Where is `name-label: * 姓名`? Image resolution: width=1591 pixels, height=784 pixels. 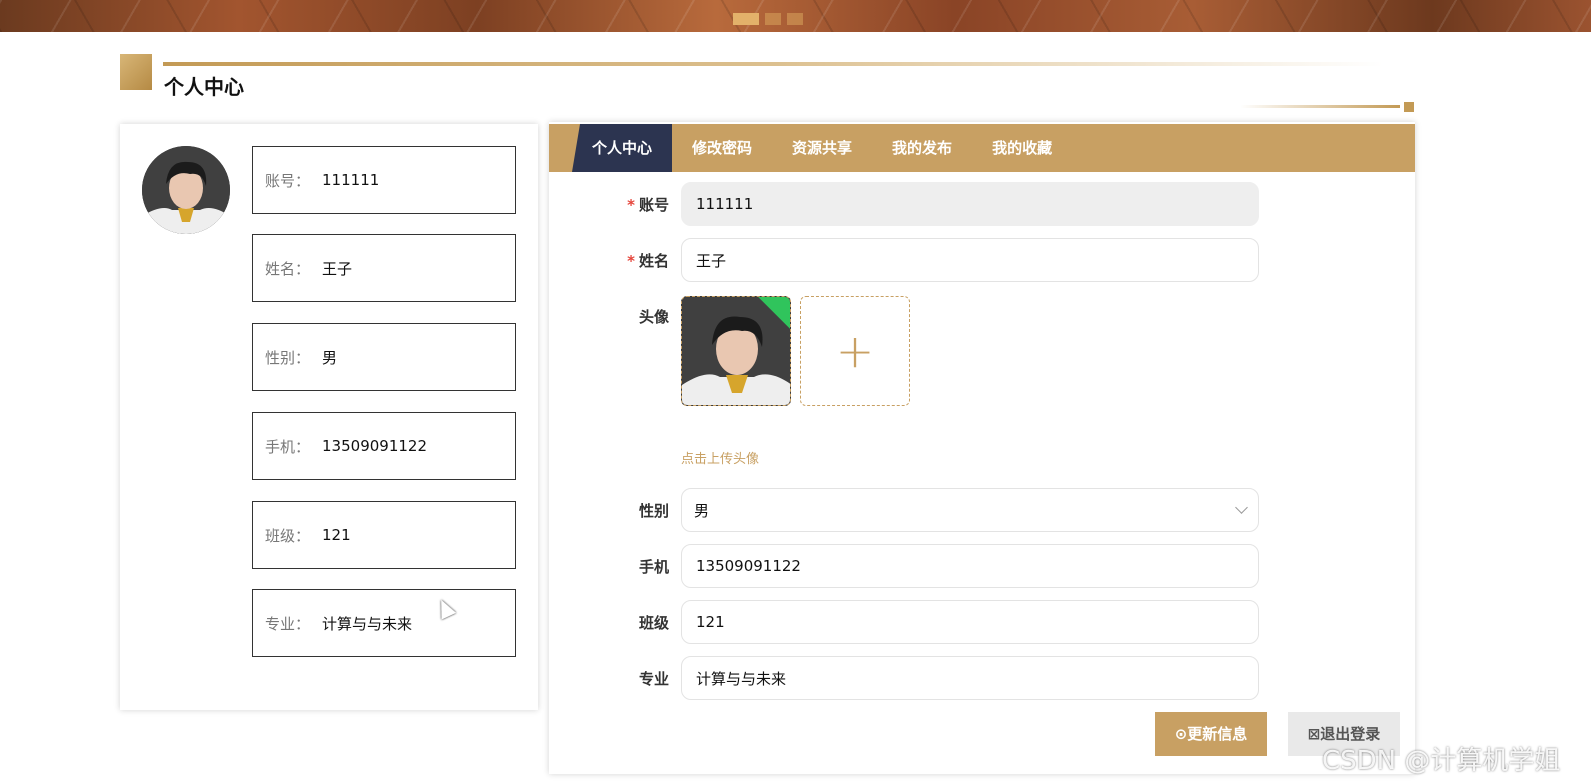 name-label: * 姓名 is located at coordinates (648, 260).